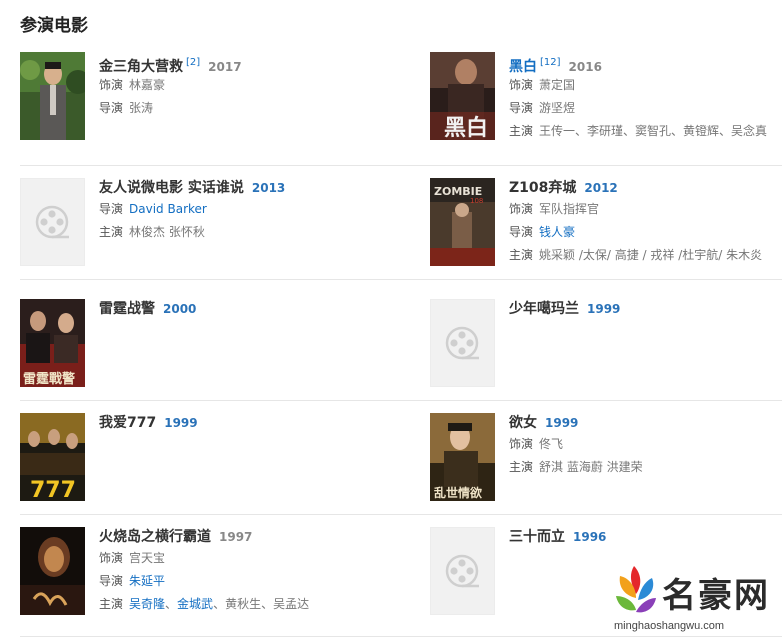  What do you see at coordinates (466, 127) in the screenshot?
I see `poster-text: 黑白` at bounding box center [466, 127].